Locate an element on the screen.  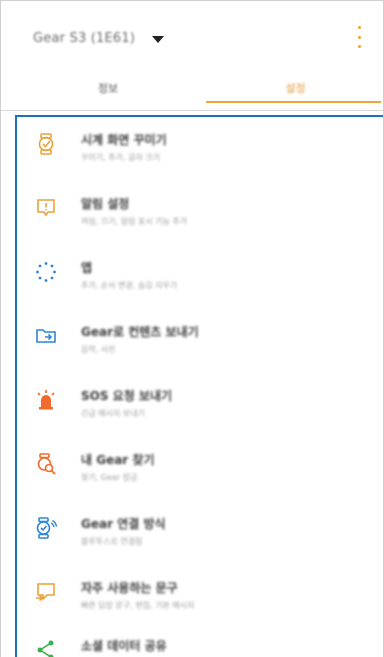
list-item-send-content: Gear로 컨텐츠 보내기 음악, 사진 is located at coordinates (200, 343).